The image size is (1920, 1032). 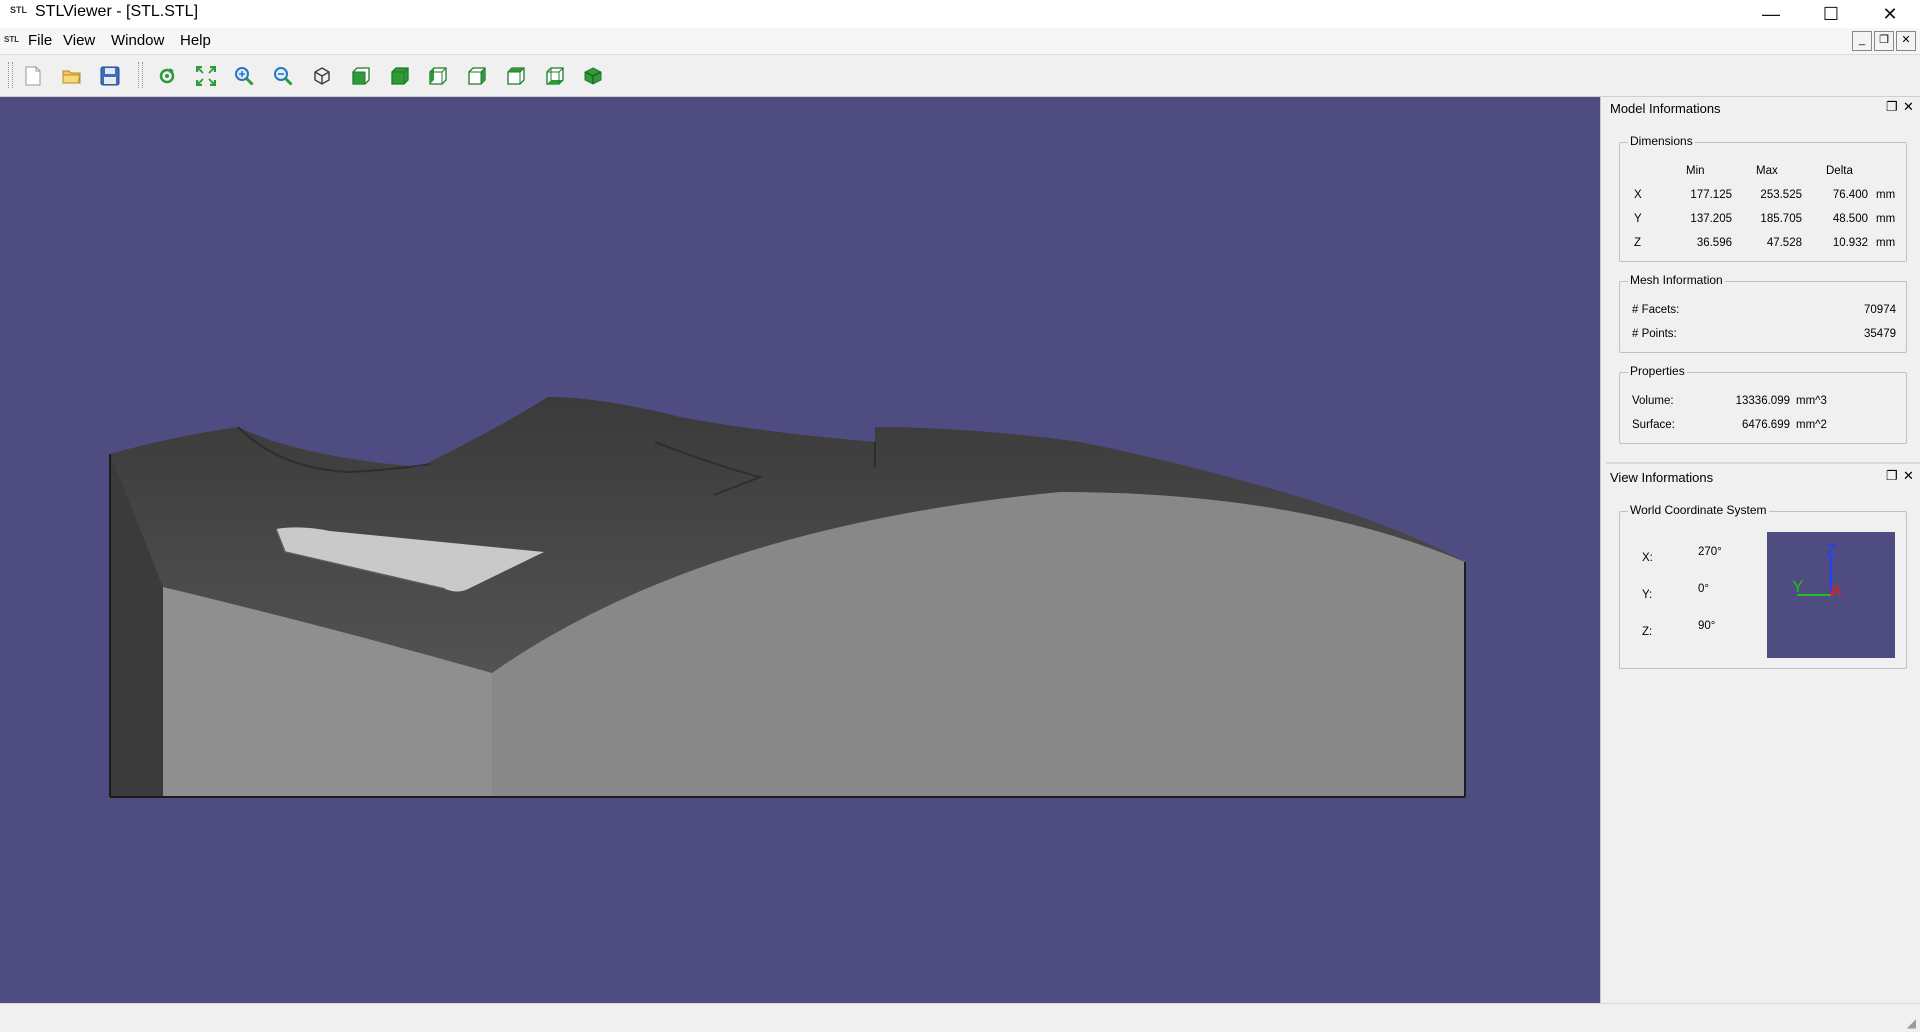 I want to click on back-view-icon, so click(x=400, y=76).